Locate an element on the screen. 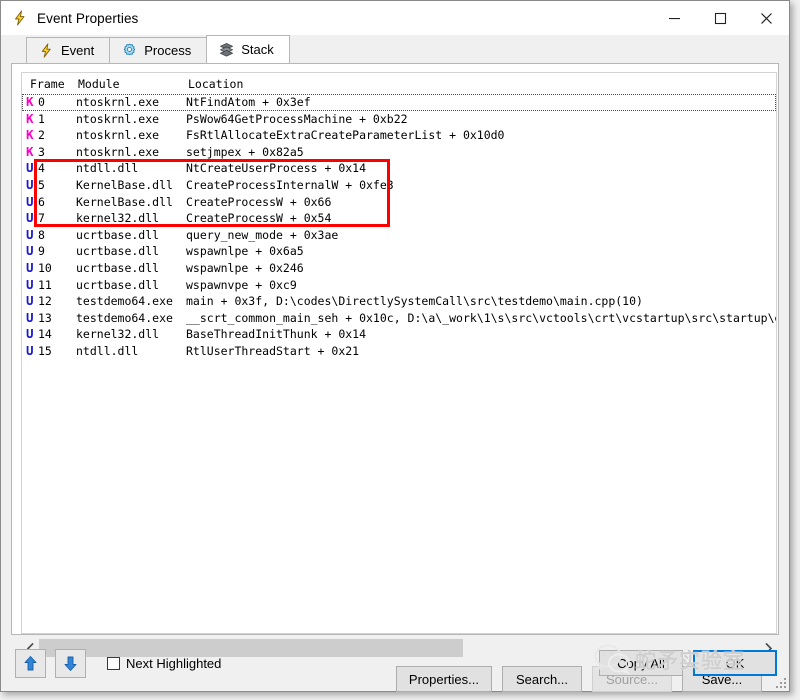 The height and width of the screenshot is (700, 800). column-header-frame: Frame is located at coordinates (51, 84).